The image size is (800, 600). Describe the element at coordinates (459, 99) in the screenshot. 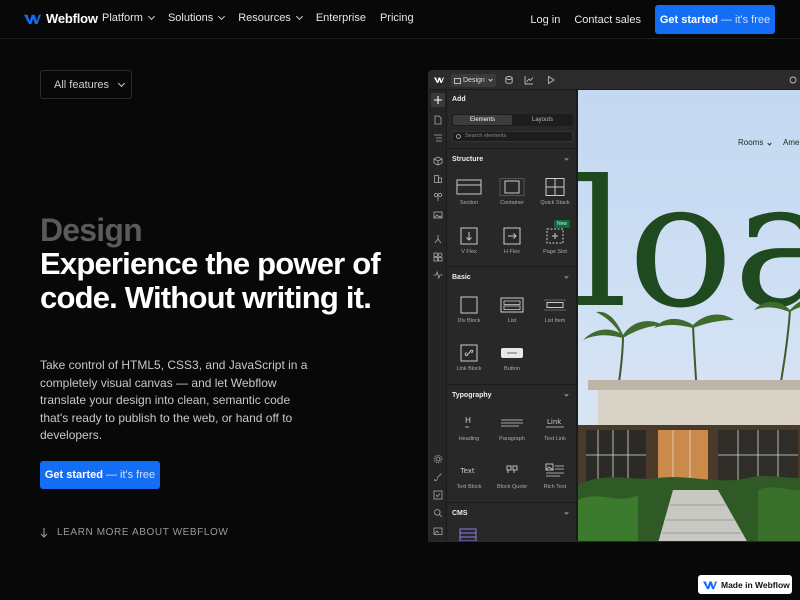

I see `add-panel-title: Add` at that location.